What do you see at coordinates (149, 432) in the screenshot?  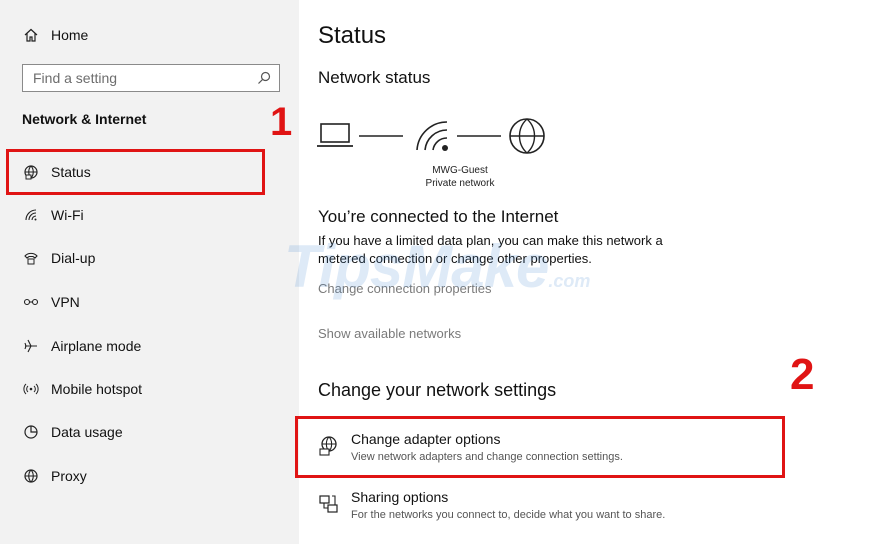 I see `sidebar-item-data-usage: Data usage` at bounding box center [149, 432].